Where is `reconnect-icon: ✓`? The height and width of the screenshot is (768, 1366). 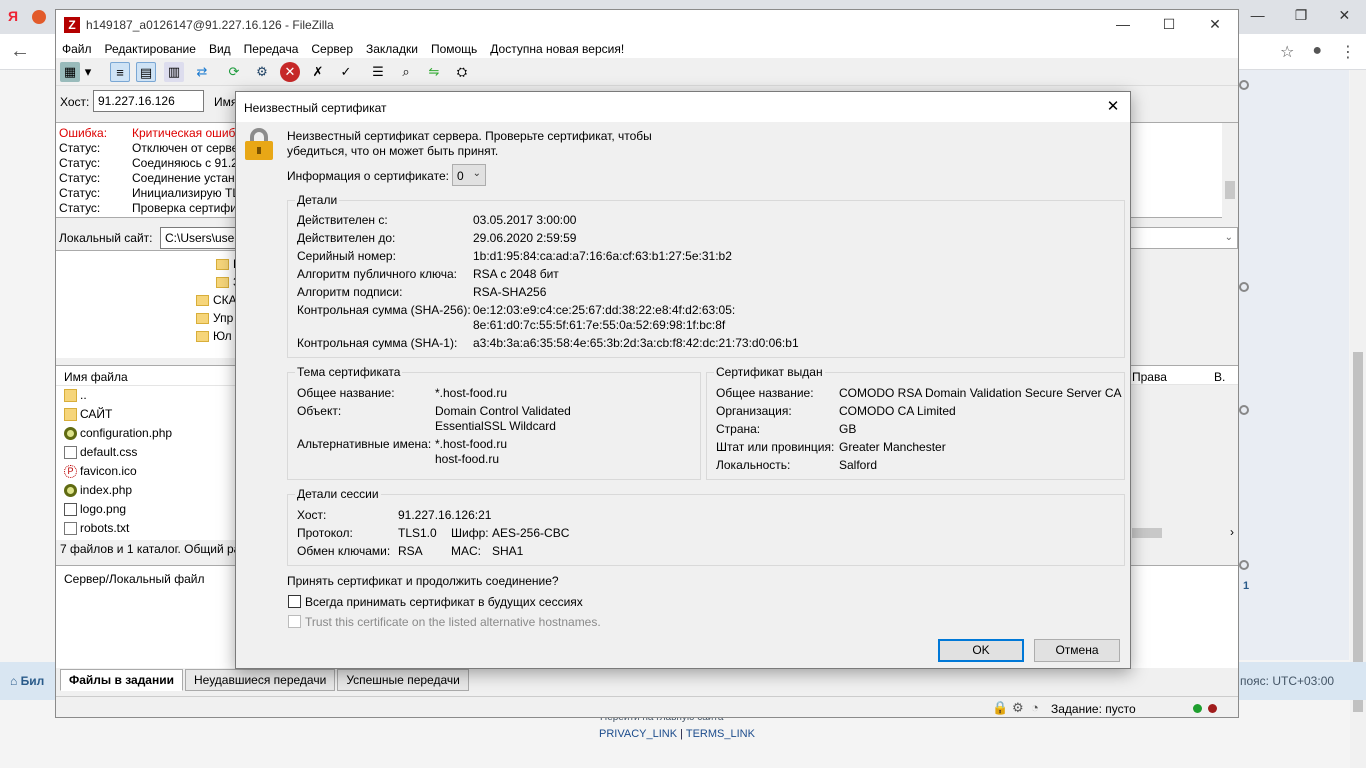 reconnect-icon: ✓ is located at coordinates (346, 72).